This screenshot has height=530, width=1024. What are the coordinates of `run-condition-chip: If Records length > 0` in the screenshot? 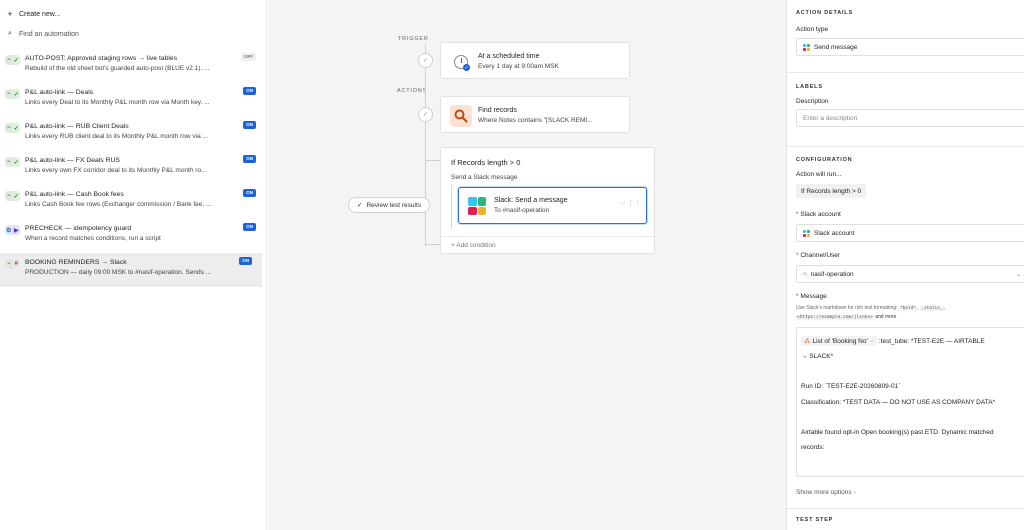 It's located at (831, 191).